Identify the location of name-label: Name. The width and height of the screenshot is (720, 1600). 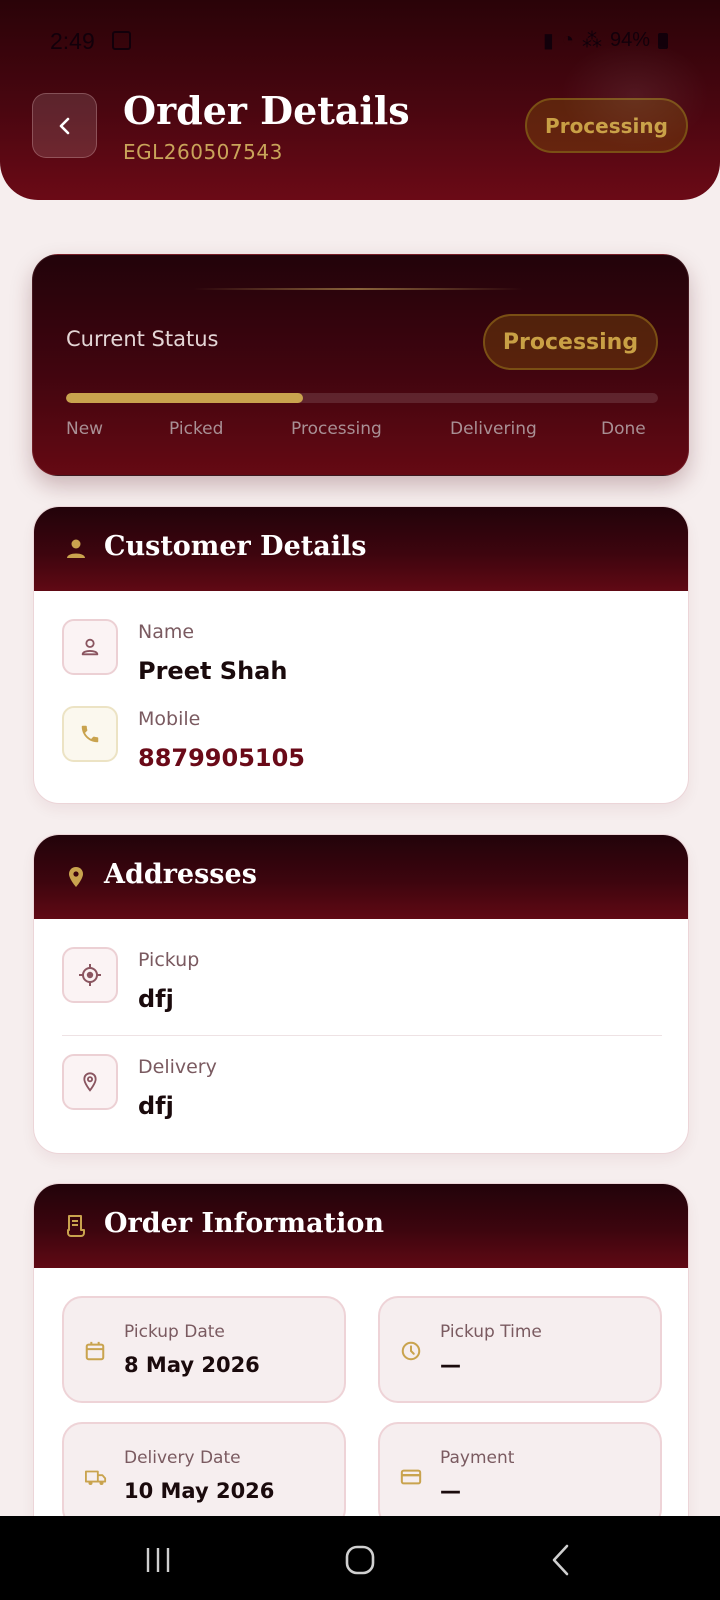
(166, 632).